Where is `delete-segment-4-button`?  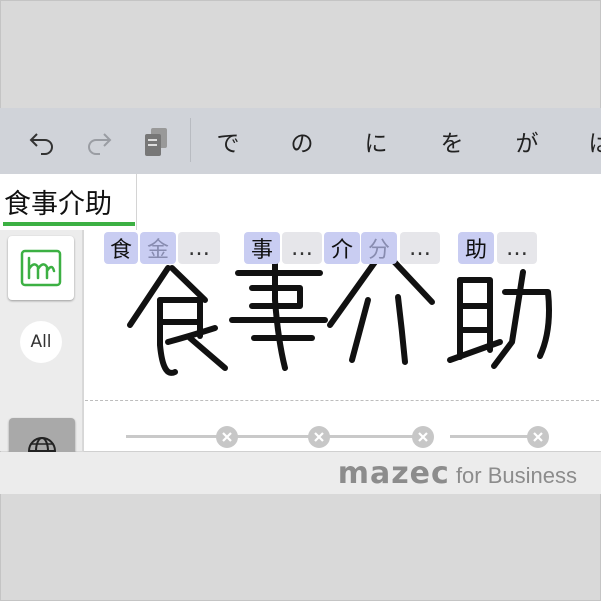
delete-segment-4-button is located at coordinates (538, 437).